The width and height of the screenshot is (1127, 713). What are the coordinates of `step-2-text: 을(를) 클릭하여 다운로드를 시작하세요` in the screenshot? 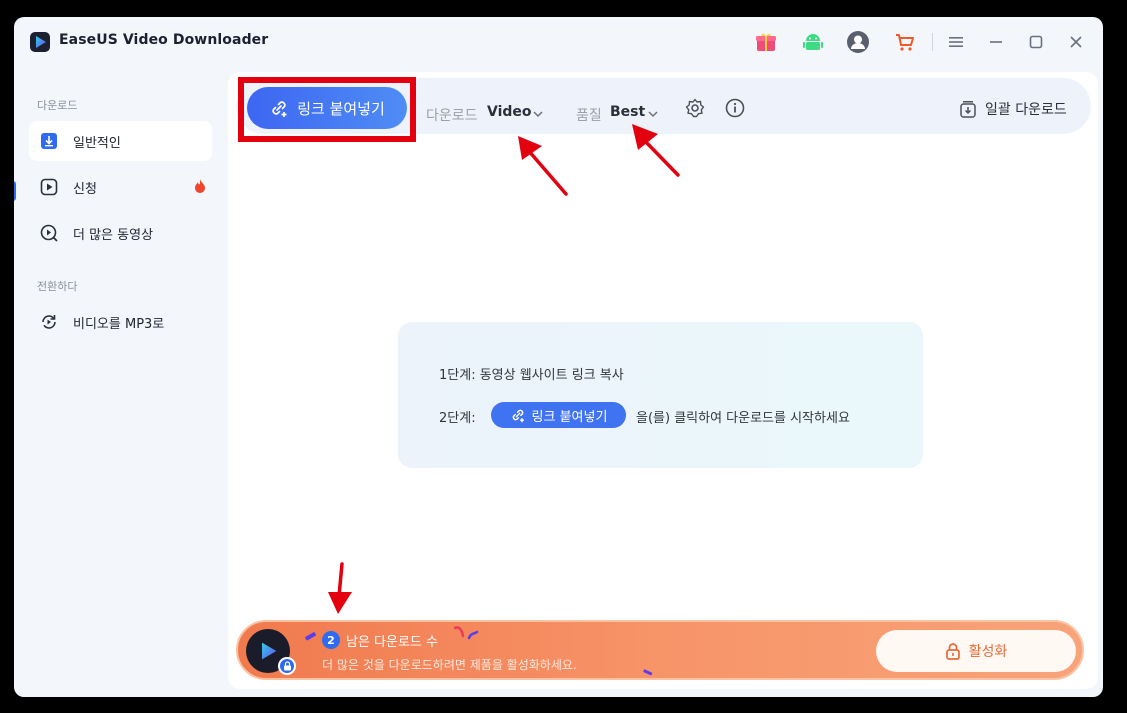 It's located at (743, 418).